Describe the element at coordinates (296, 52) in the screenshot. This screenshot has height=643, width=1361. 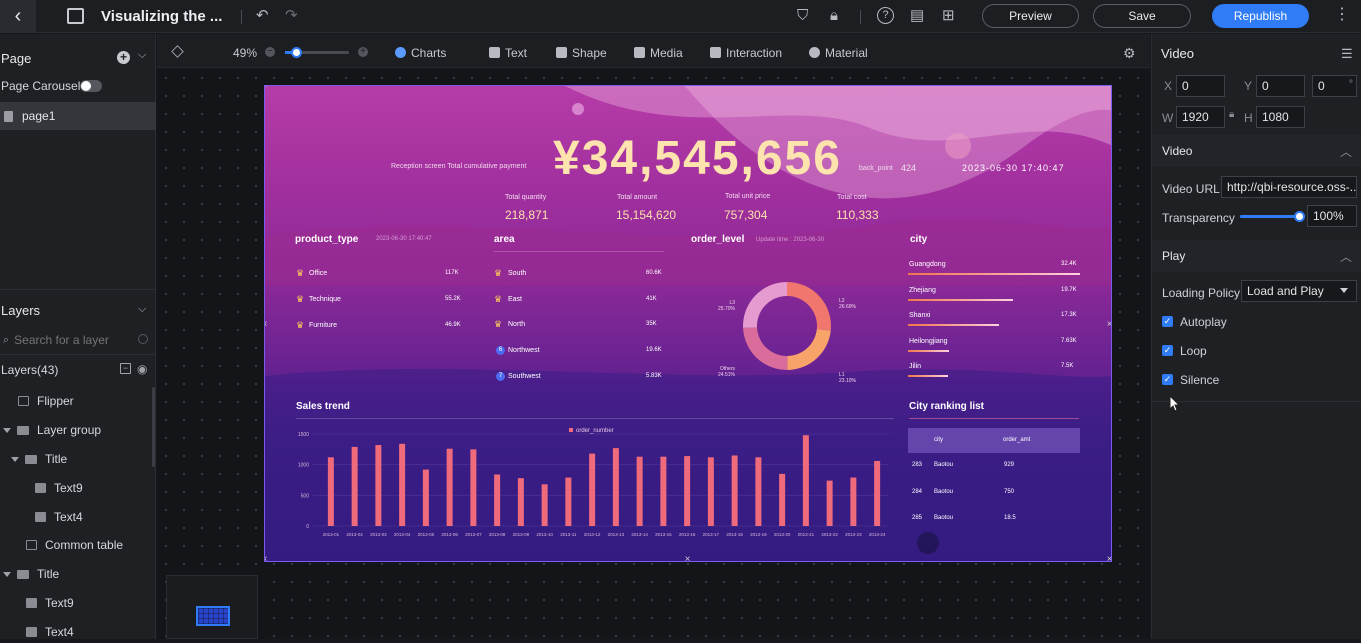
I see `zoom-slider-handle` at that location.